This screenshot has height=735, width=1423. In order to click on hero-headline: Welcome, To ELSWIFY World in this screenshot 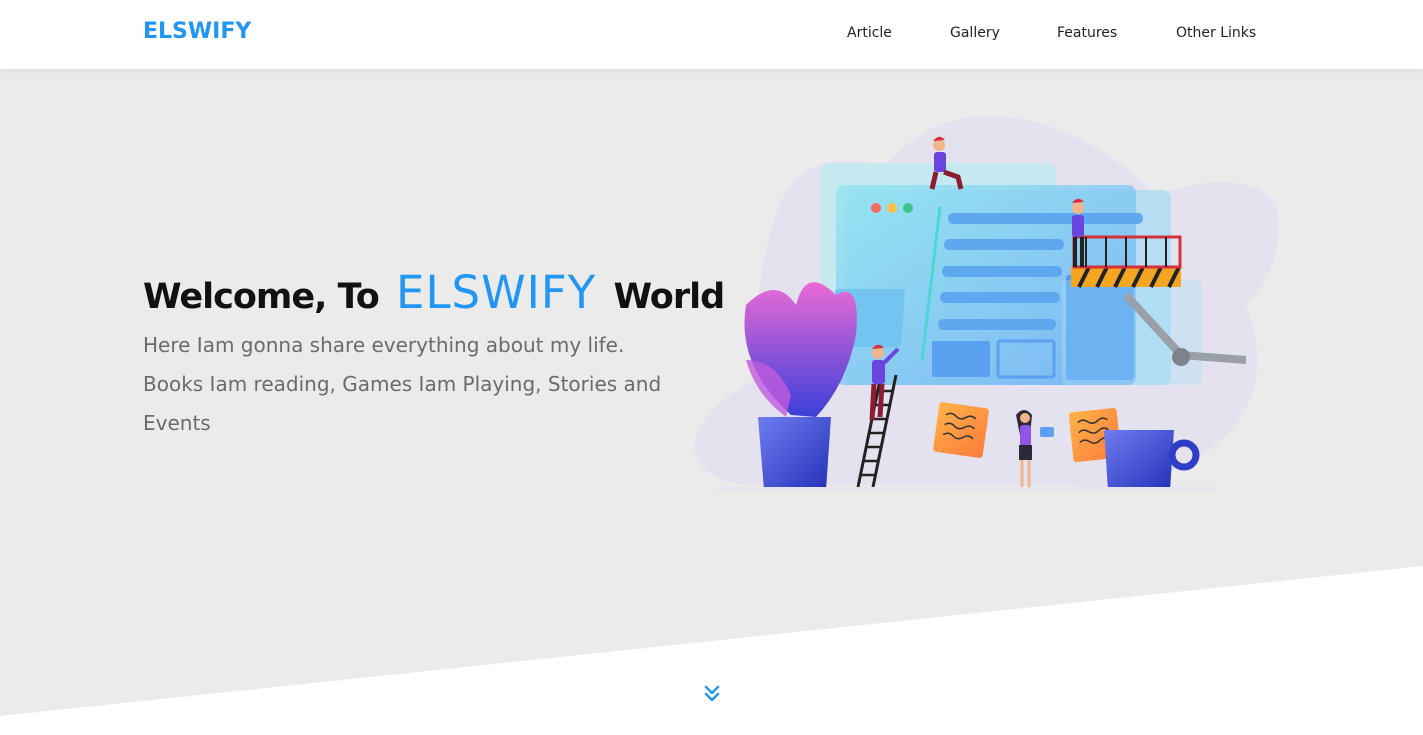, I will do `click(434, 292)`.